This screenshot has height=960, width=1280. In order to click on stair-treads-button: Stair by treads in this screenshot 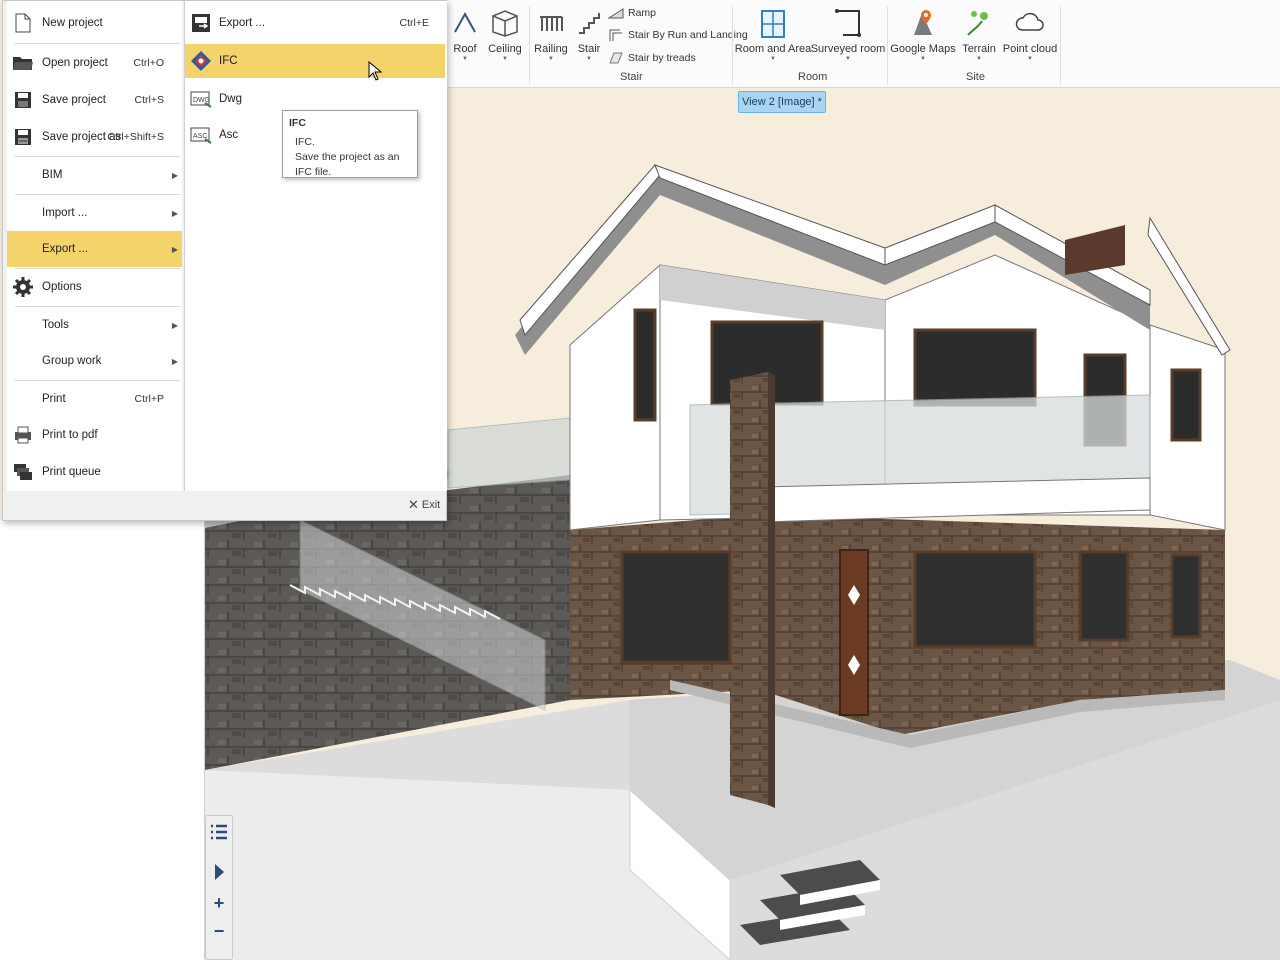, I will do `click(652, 58)`.